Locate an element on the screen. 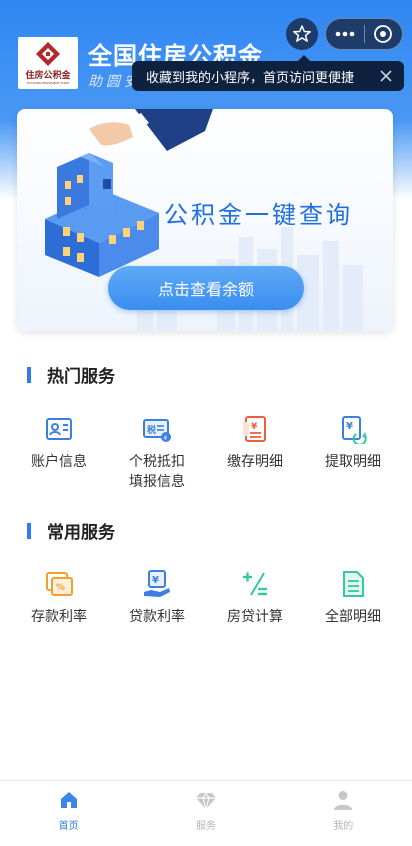 The height and width of the screenshot is (846, 412). service-label: 个税抵扣 填报信息 is located at coordinates (157, 472).